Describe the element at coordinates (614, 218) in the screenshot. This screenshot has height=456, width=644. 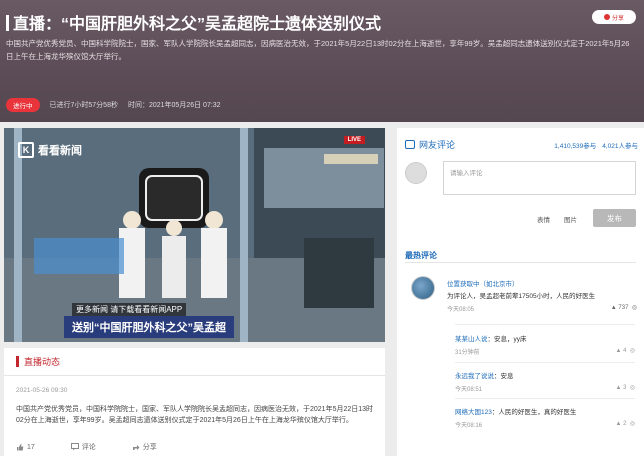
I see `send-button: 发布` at that location.